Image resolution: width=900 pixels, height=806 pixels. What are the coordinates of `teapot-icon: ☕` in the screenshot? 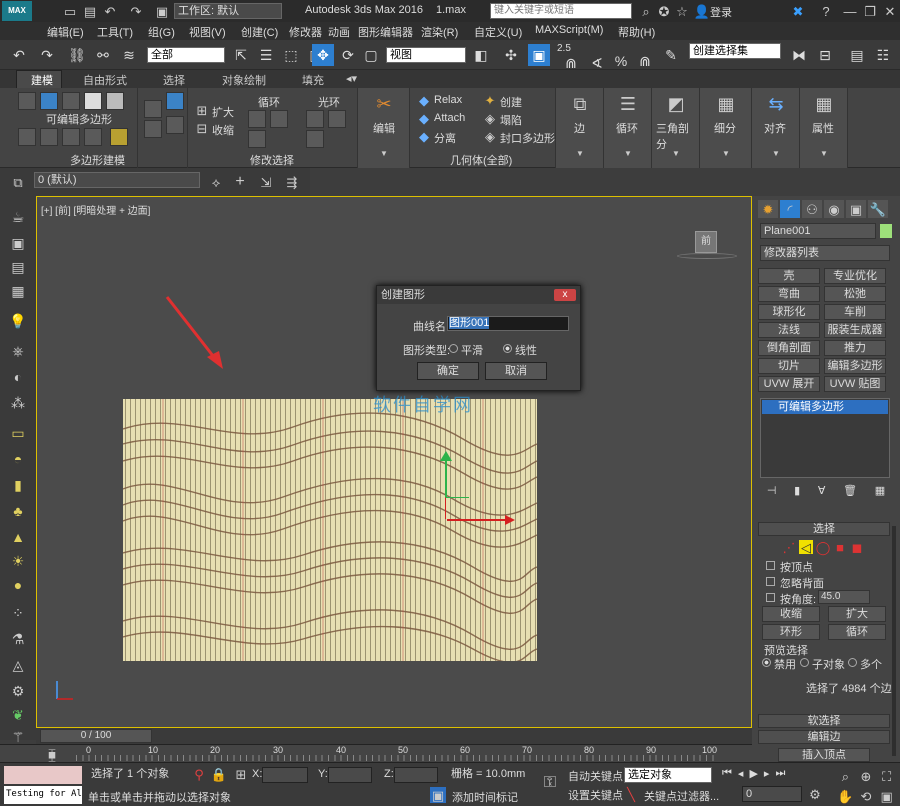 It's located at (18, 217).